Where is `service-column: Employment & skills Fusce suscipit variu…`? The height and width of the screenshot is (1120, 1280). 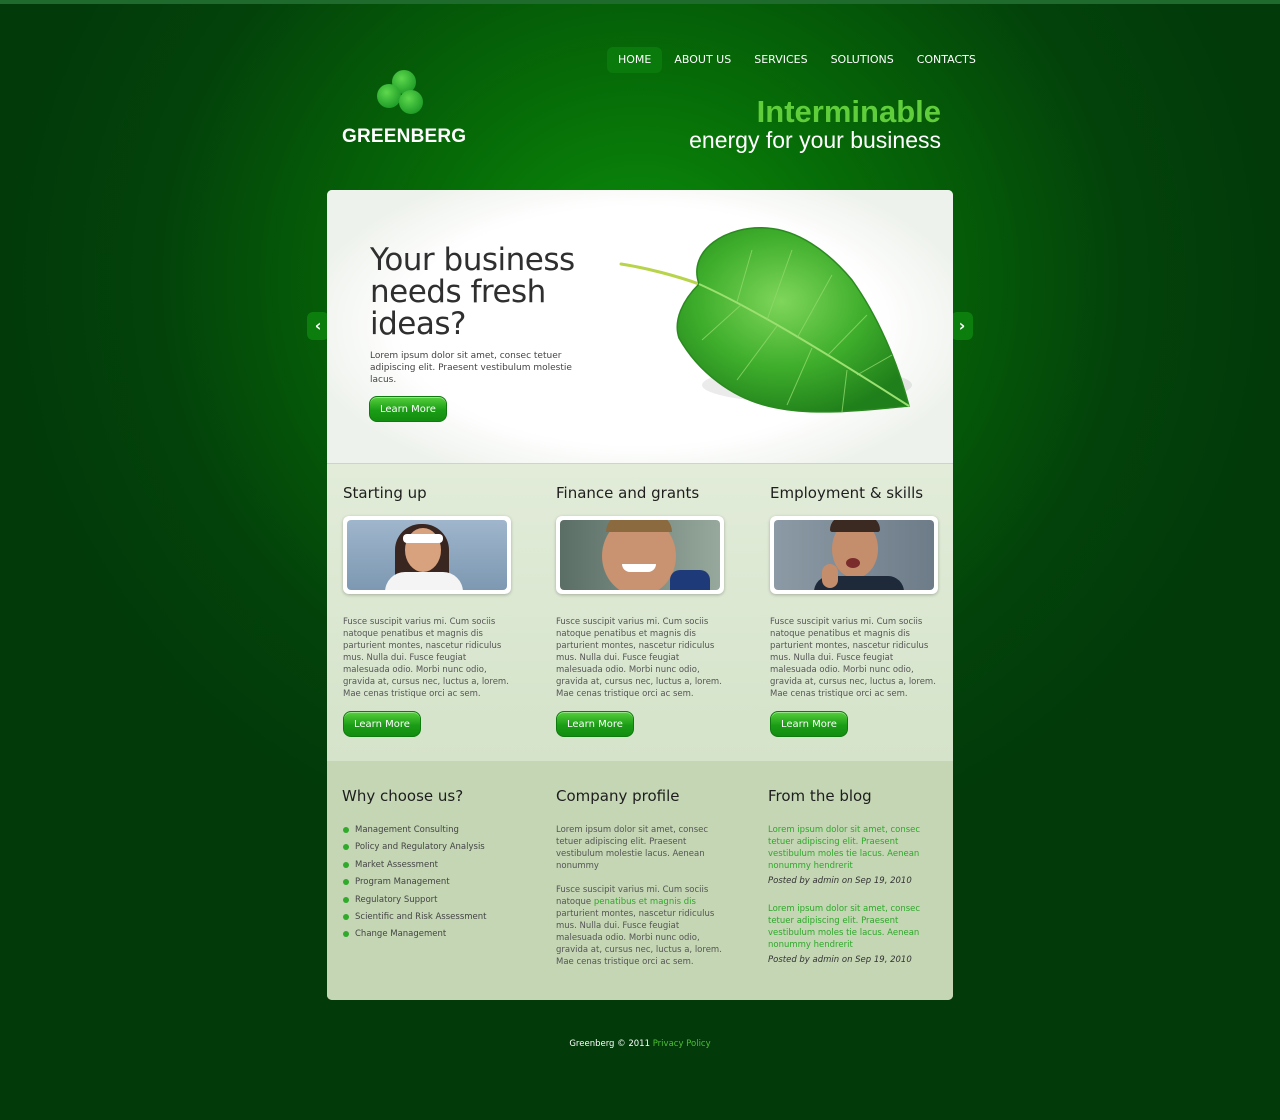
service-column: Employment & skills Fusce suscipit variu… is located at coordinates (855, 600).